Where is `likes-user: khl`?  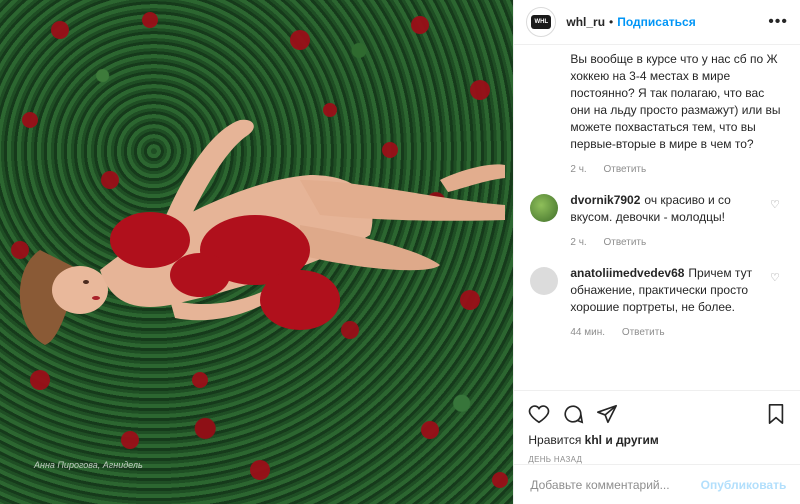 likes-user: khl is located at coordinates (593, 440).